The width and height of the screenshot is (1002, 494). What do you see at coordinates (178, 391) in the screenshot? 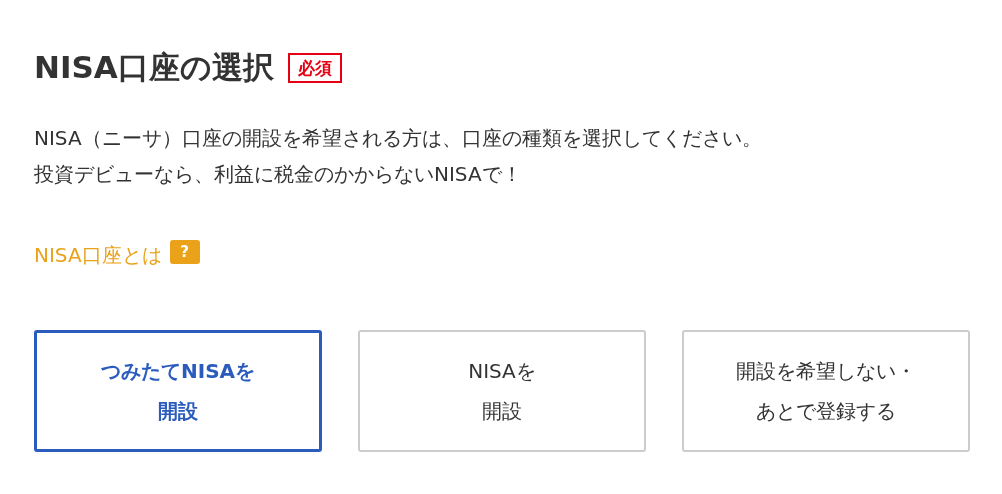
I see `option-button: つみたてNISAを 開設` at bounding box center [178, 391].